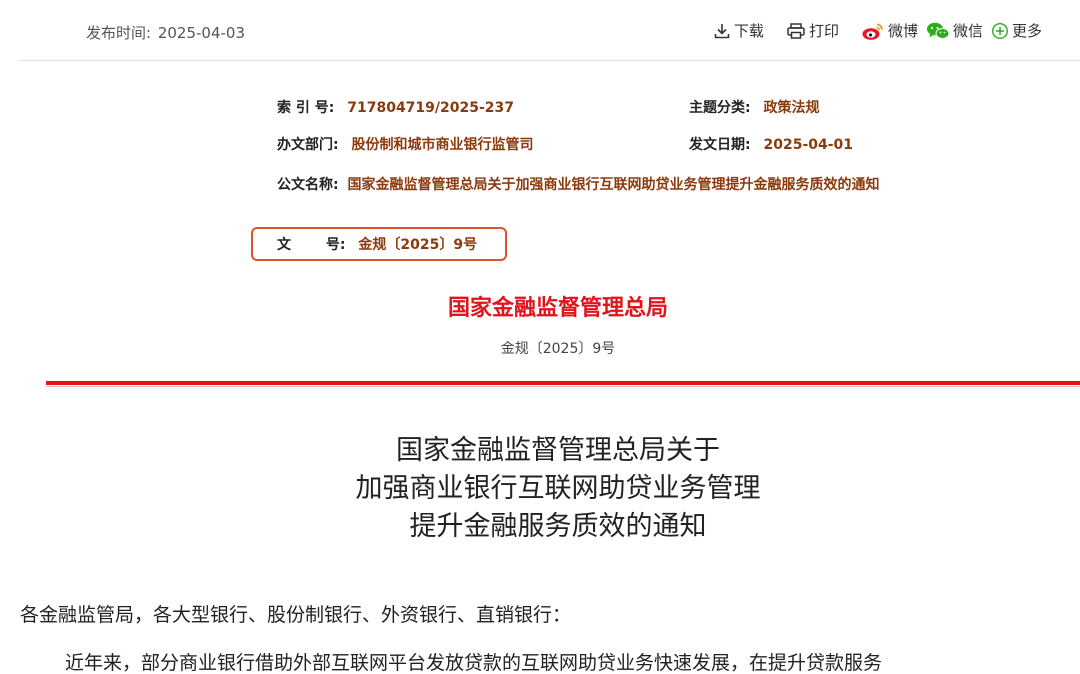  What do you see at coordinates (967, 31) in the screenshot?
I see `wechat-label: 微信` at bounding box center [967, 31].